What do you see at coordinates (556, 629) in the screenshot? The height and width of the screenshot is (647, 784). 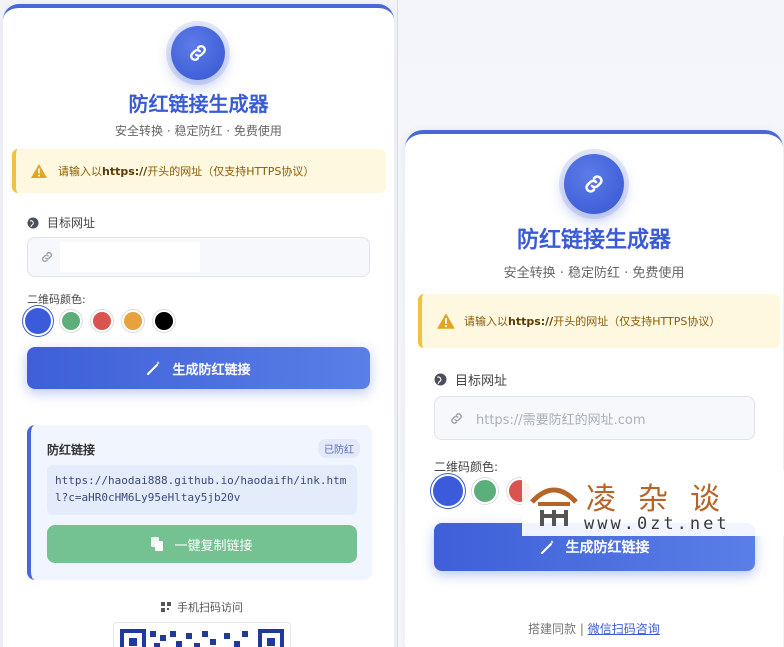 I see `footer-text: 搭建同款 |` at bounding box center [556, 629].